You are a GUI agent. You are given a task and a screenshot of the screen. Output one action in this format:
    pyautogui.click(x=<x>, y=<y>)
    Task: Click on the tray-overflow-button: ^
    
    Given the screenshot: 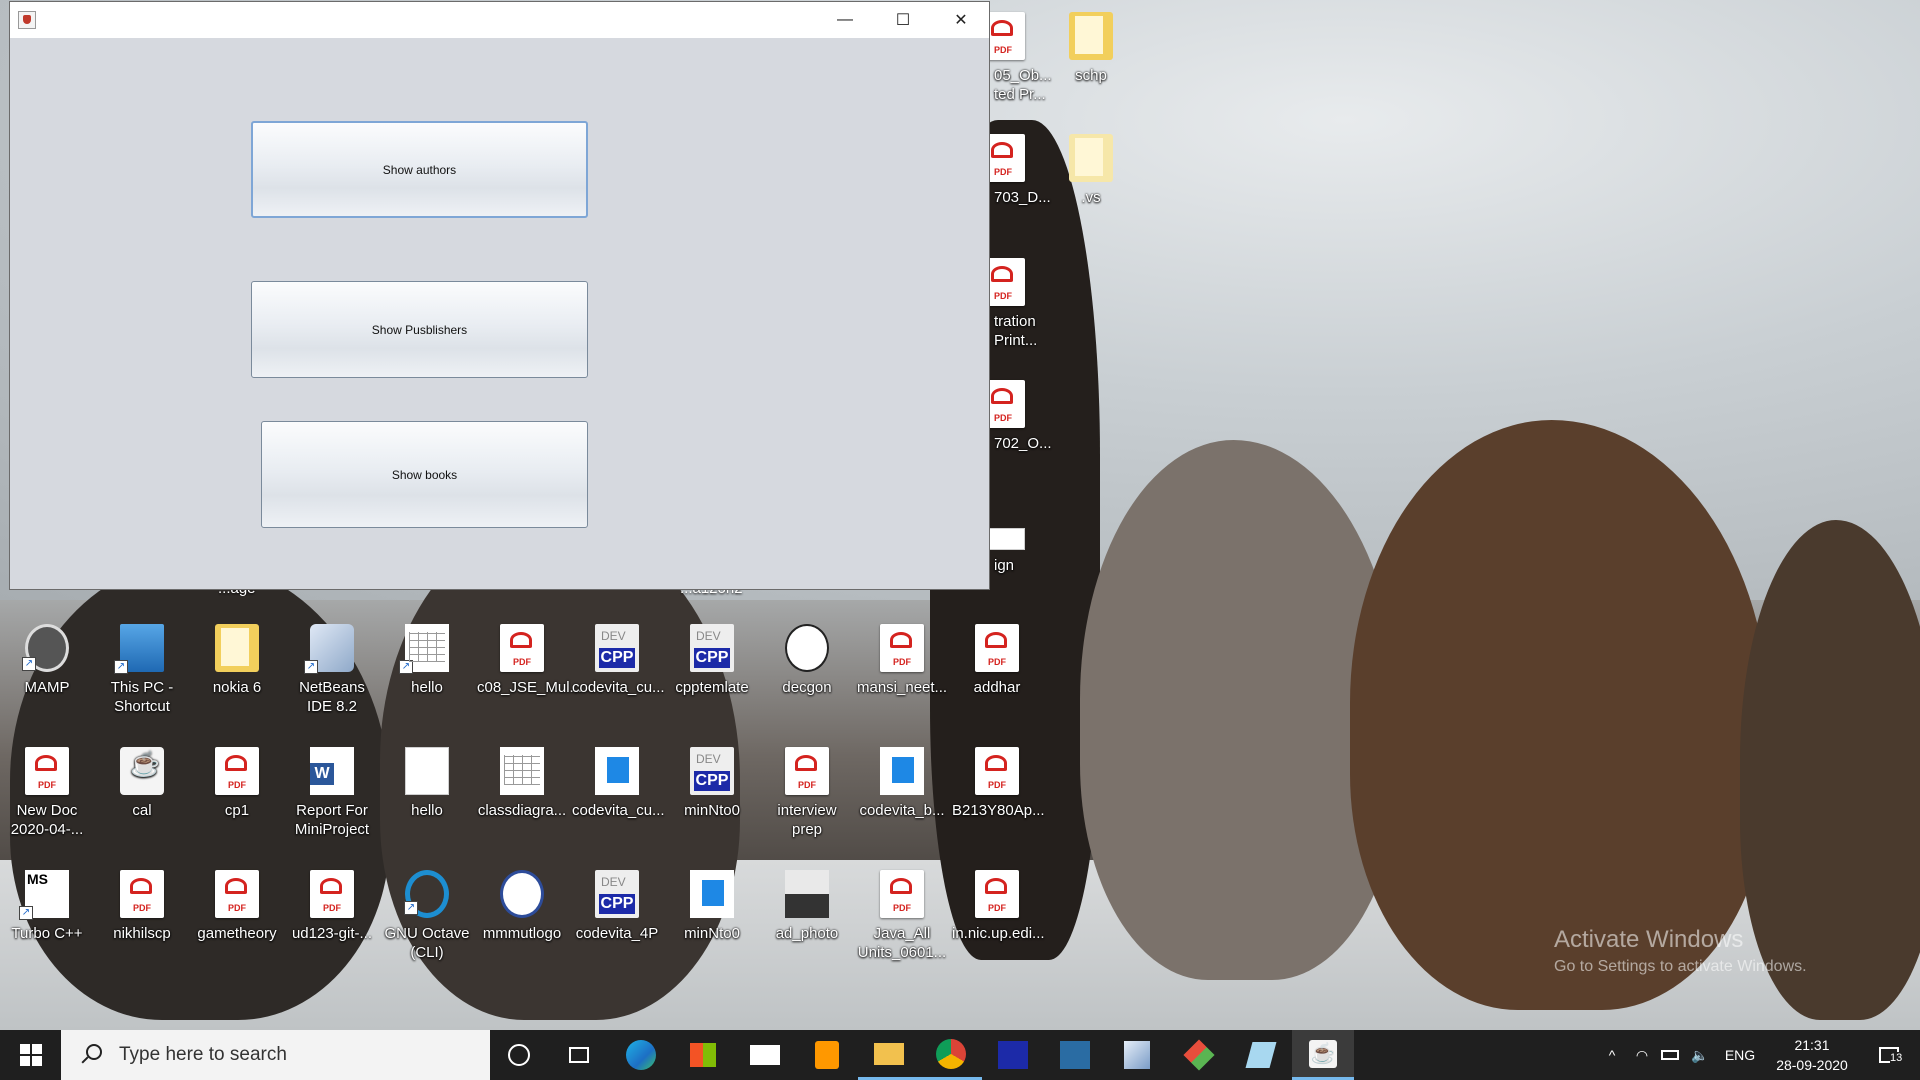 What is the action you would take?
    pyautogui.click(x=1612, y=1055)
    